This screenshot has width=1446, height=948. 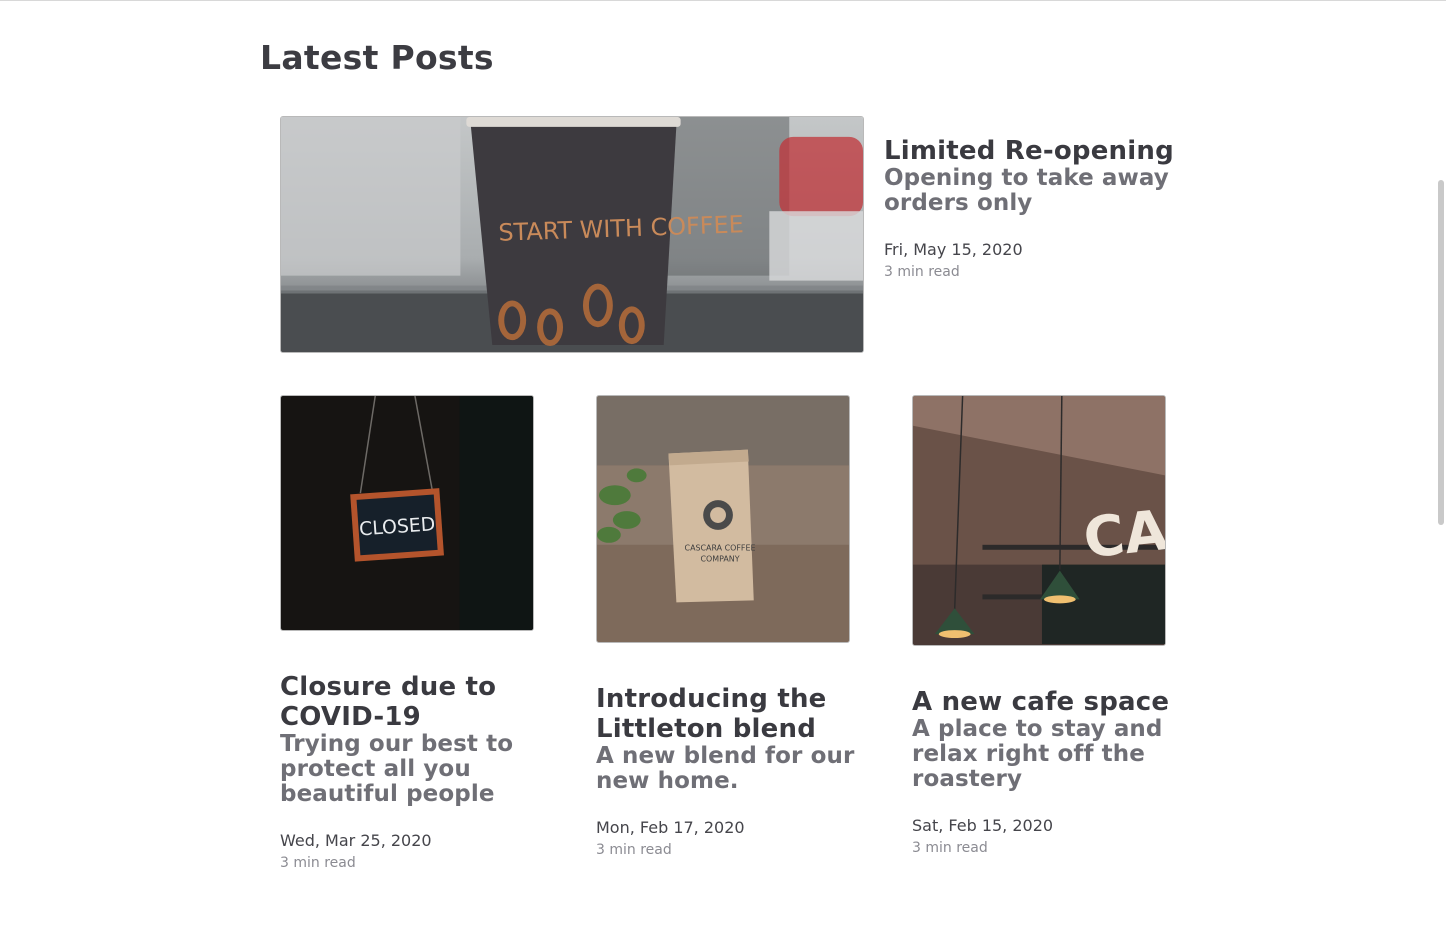 What do you see at coordinates (1047, 702) in the screenshot?
I see `post-title: A new cafe space` at bounding box center [1047, 702].